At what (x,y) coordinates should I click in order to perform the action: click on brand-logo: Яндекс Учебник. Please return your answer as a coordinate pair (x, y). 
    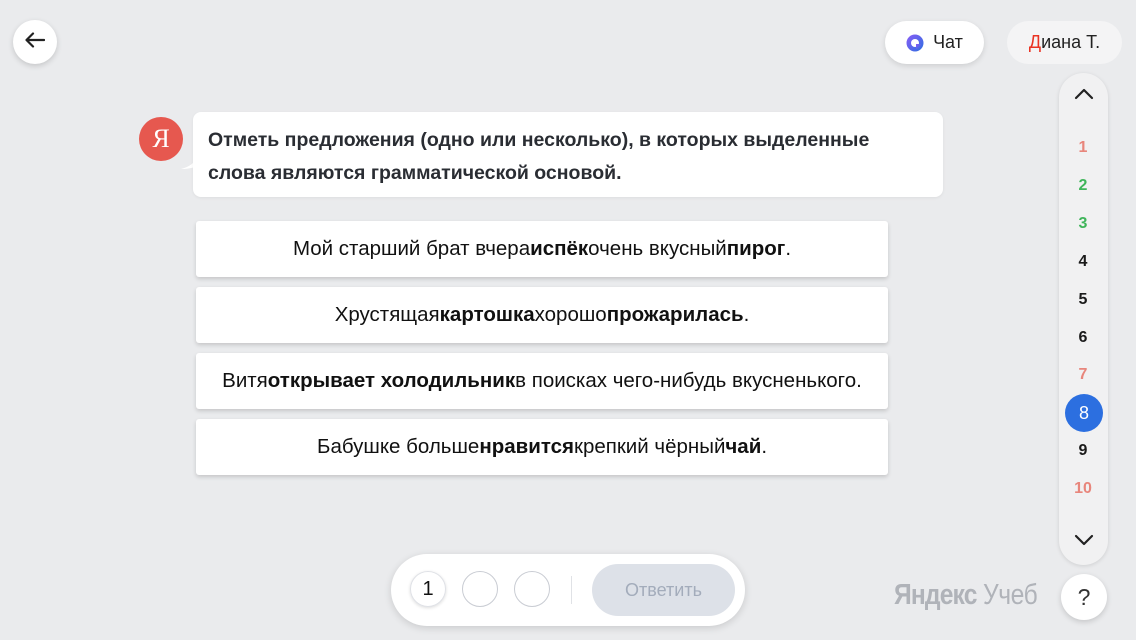
    Looking at the image, I should click on (965, 595).